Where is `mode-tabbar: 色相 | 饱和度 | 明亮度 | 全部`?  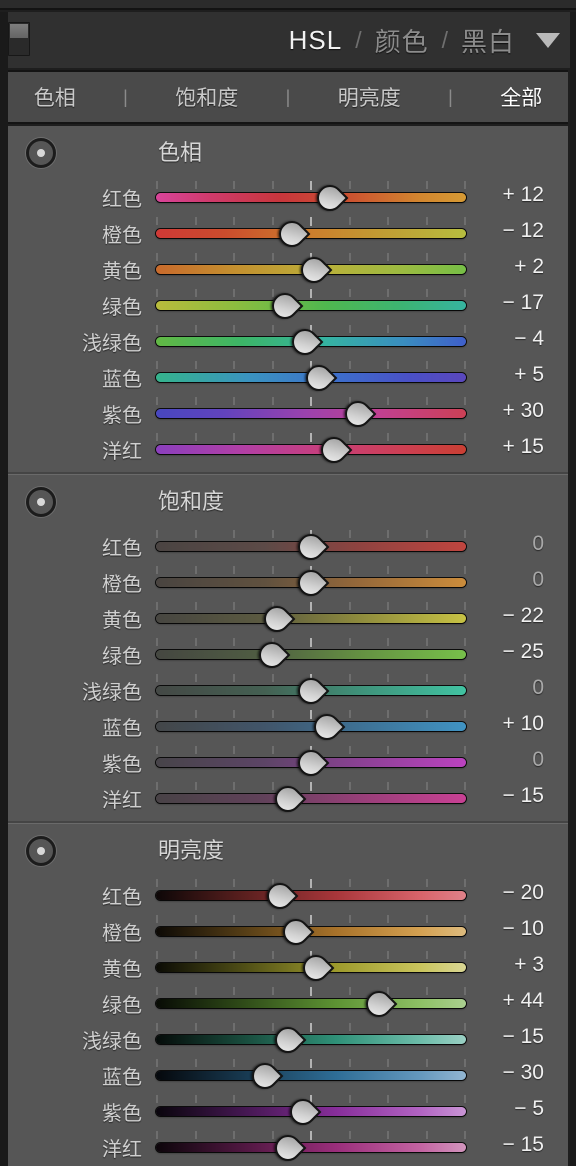
mode-tabbar: 色相 | 饱和度 | 明亮度 | 全部 is located at coordinates (288, 97).